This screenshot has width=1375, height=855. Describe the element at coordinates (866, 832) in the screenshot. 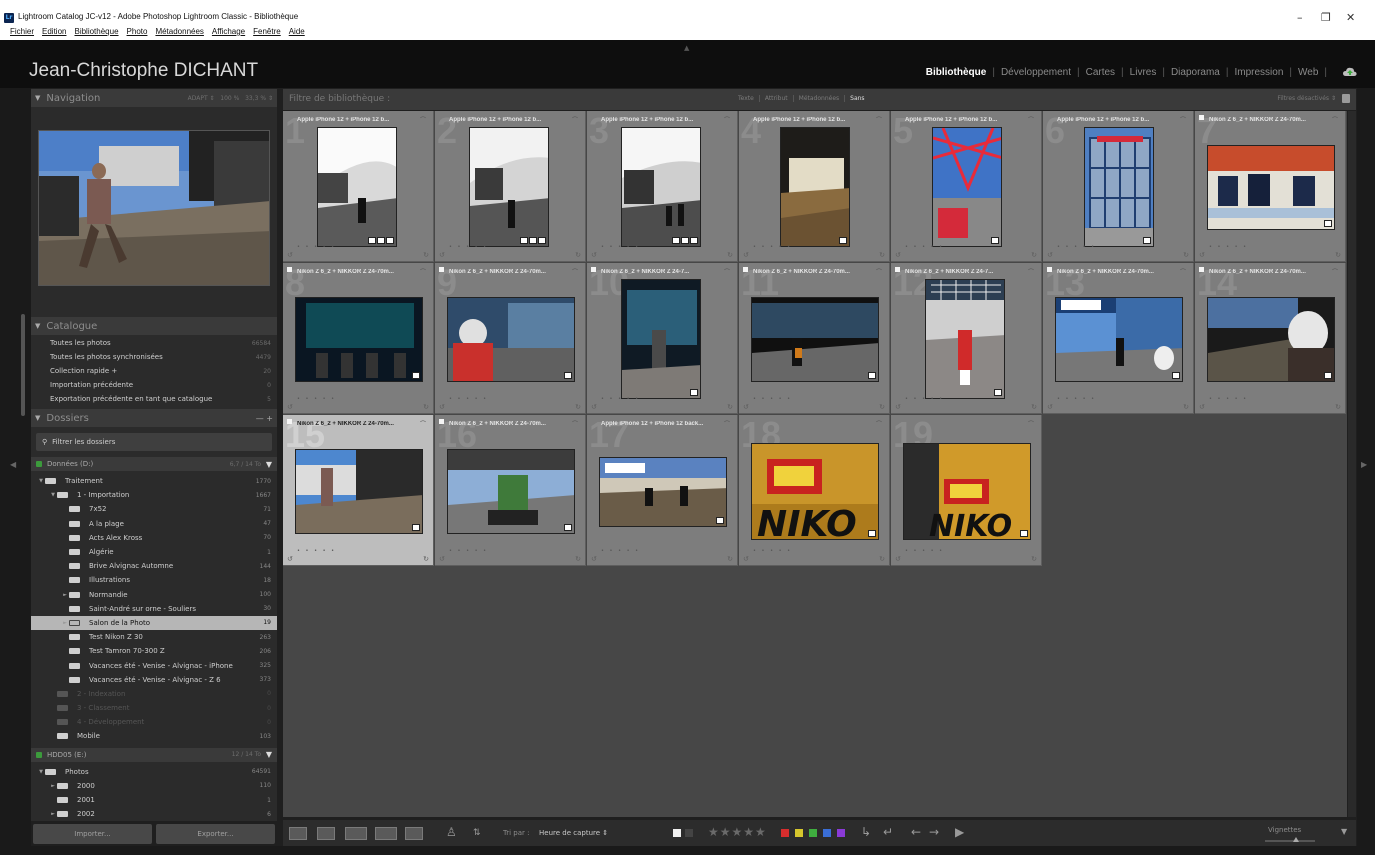

I see `rotate-left-icon: ↳` at that location.